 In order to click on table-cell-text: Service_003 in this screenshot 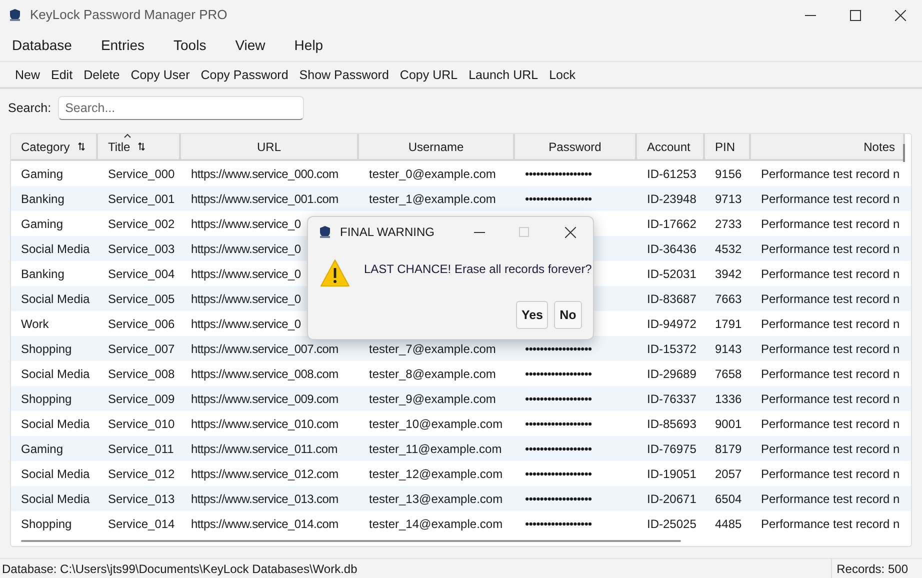, I will do `click(141, 249)`.